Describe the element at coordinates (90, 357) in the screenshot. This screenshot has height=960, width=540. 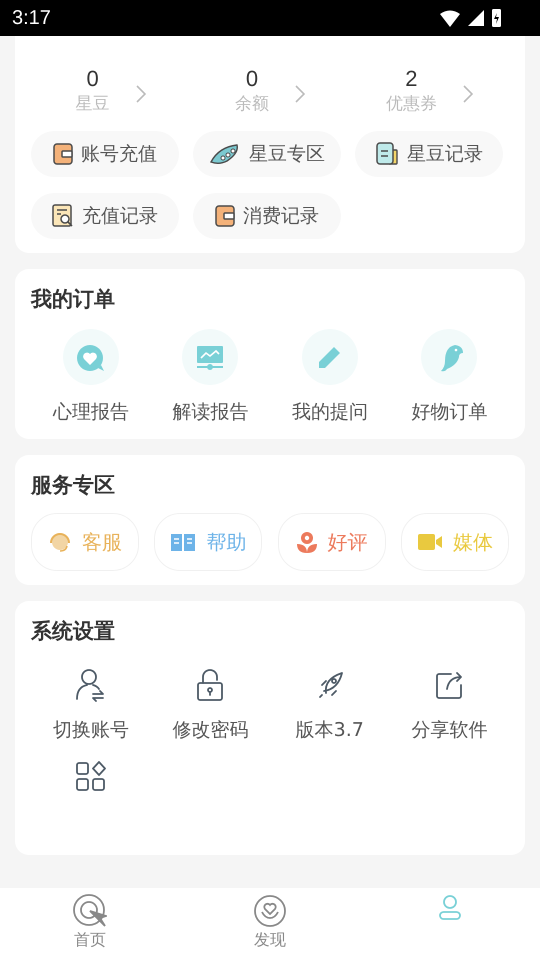
I see `heart-chat-icon` at that location.